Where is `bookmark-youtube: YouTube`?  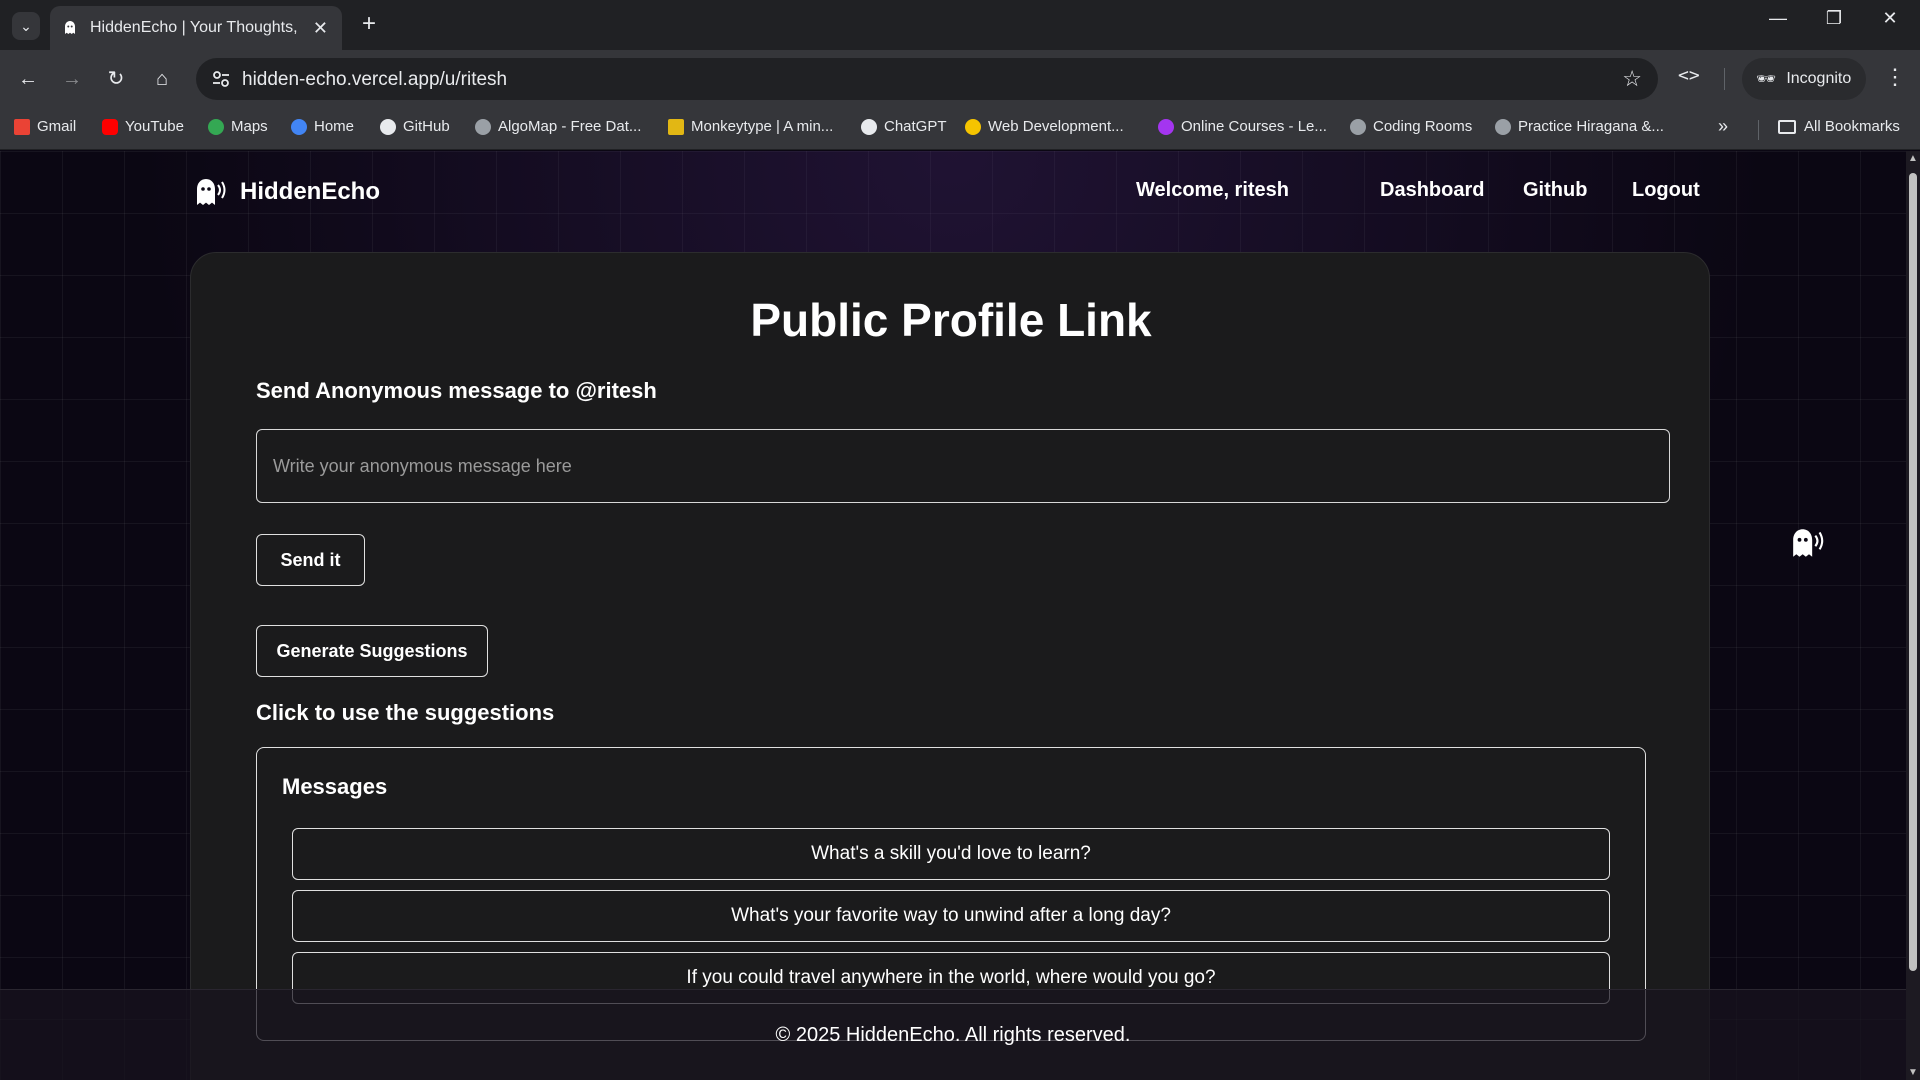
bookmark-youtube: YouTube is located at coordinates (143, 126).